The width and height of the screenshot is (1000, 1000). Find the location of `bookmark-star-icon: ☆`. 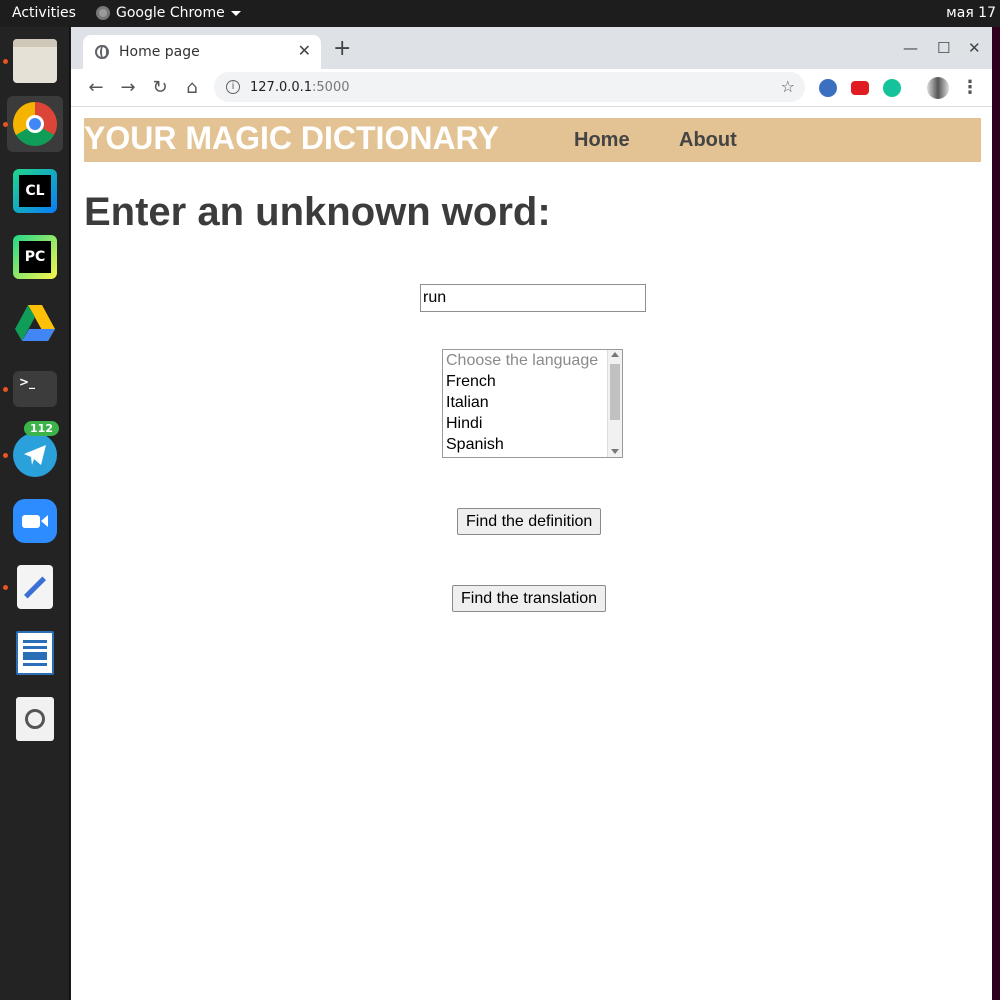

bookmark-star-icon: ☆ is located at coordinates (788, 86).